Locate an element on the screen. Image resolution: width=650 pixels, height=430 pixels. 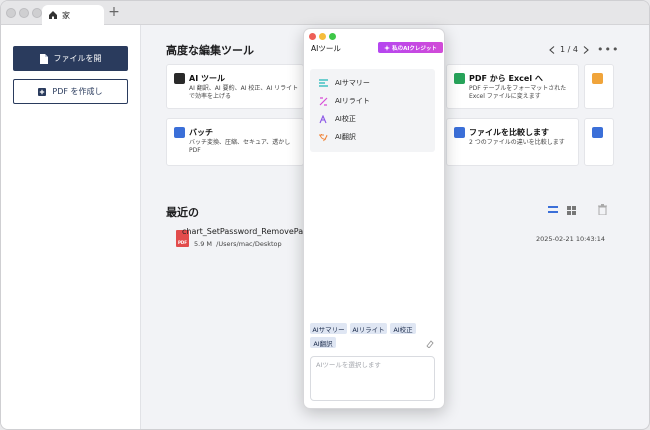
tool-card-desc: 2 つのファイルの違いを比較します is located at coordinates (517, 142).